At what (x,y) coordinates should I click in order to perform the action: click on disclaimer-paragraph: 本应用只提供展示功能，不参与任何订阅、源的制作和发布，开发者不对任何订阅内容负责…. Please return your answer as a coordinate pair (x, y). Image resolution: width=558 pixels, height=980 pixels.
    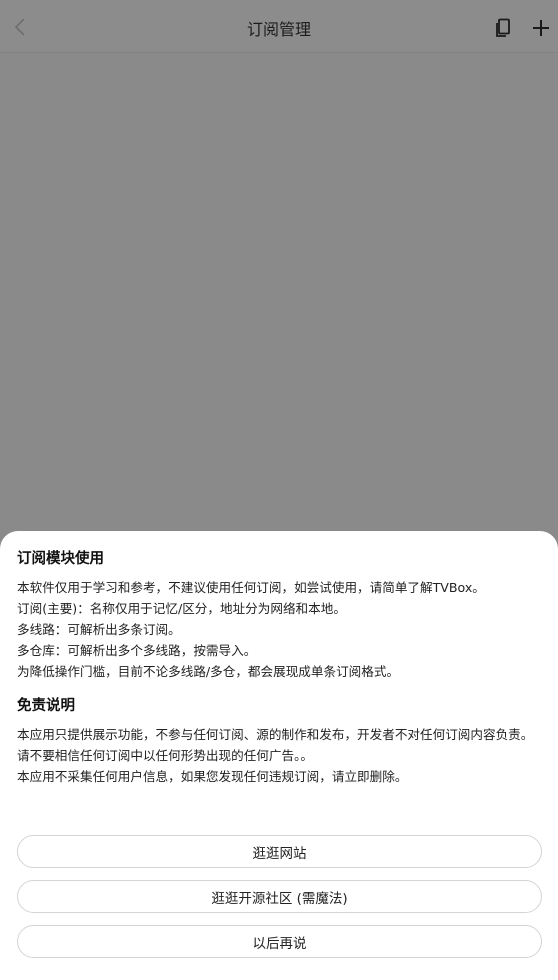
    Looking at the image, I should click on (279, 755).